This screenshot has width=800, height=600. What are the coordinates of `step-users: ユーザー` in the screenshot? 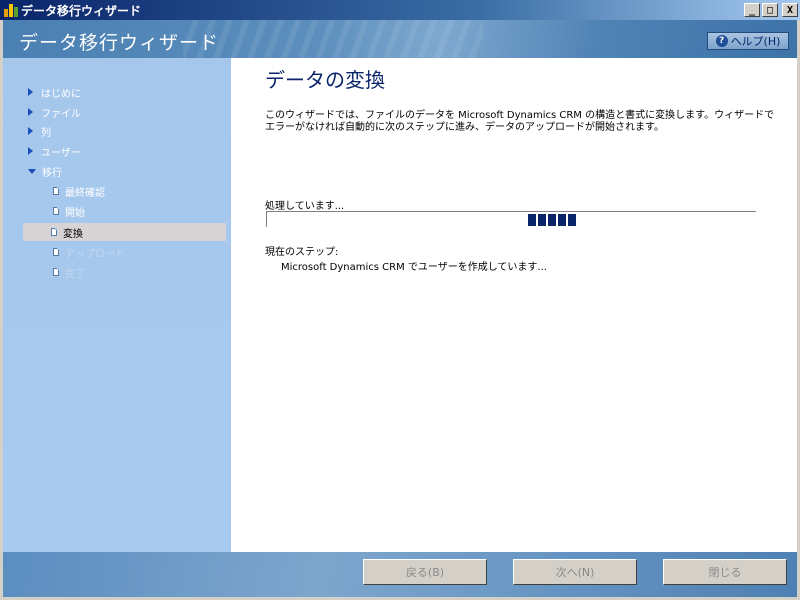 It's located at (54, 151).